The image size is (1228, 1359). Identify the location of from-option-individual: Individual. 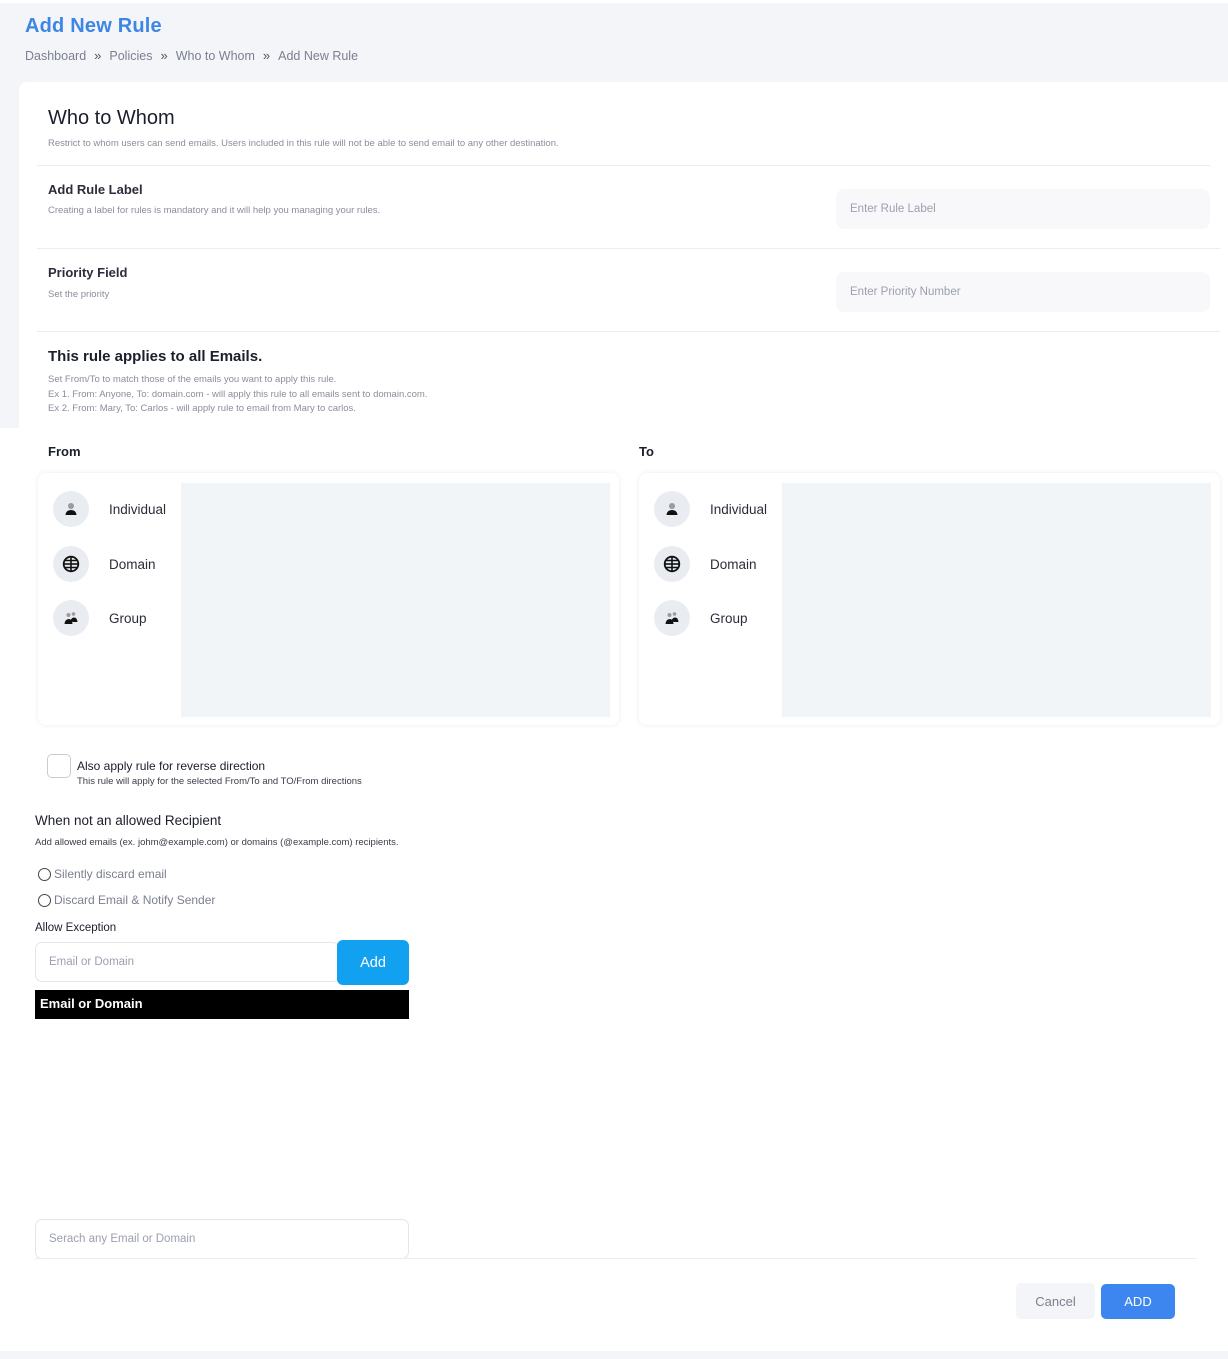
(118, 509).